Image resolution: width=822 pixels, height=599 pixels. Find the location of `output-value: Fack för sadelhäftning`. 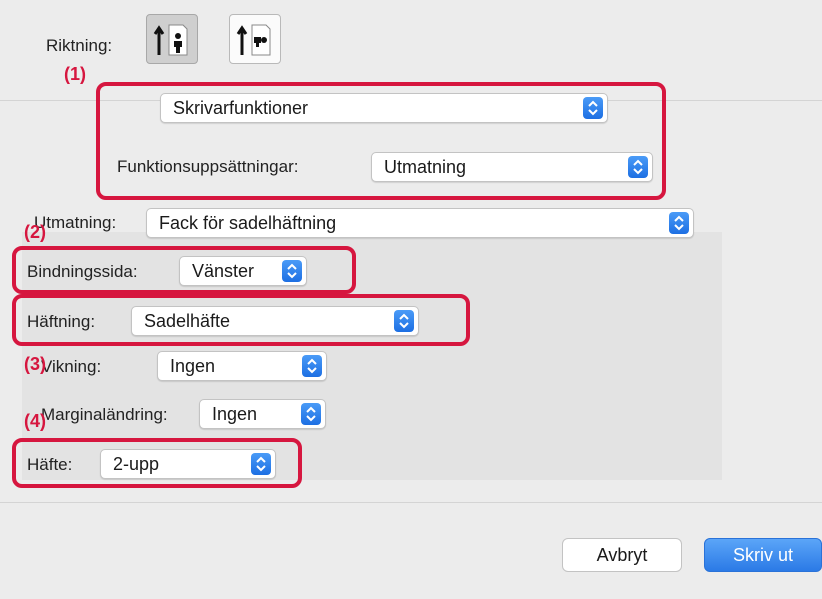

output-value: Fack för sadelhäftning is located at coordinates (248, 223).